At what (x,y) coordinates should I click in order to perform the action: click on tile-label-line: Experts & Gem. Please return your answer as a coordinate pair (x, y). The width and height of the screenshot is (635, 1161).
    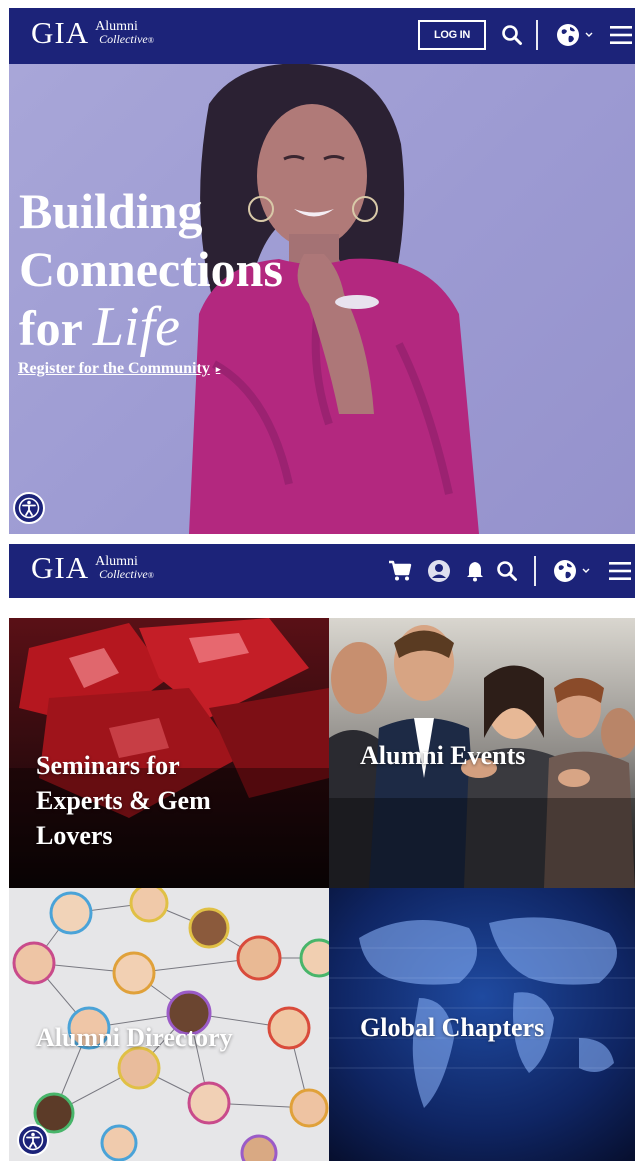
    Looking at the image, I should click on (123, 800).